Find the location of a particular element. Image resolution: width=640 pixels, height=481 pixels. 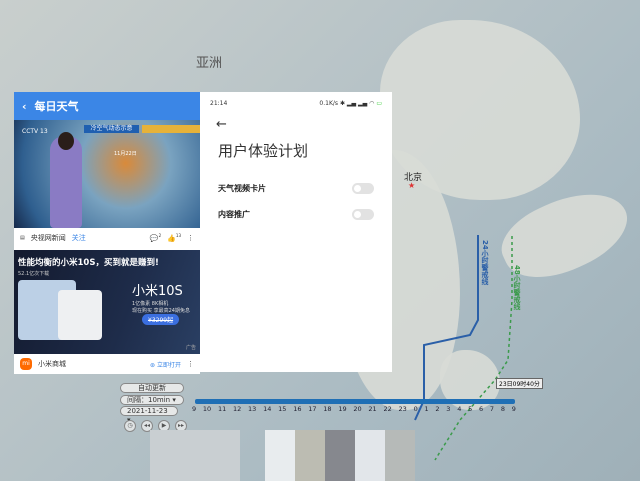

open-label: 立即打开 is located at coordinates (168, 365).